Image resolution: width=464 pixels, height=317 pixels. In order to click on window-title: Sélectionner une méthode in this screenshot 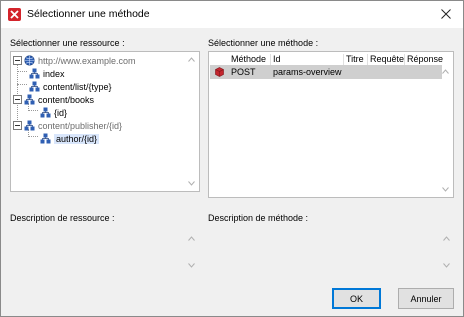, I will do `click(88, 14)`.